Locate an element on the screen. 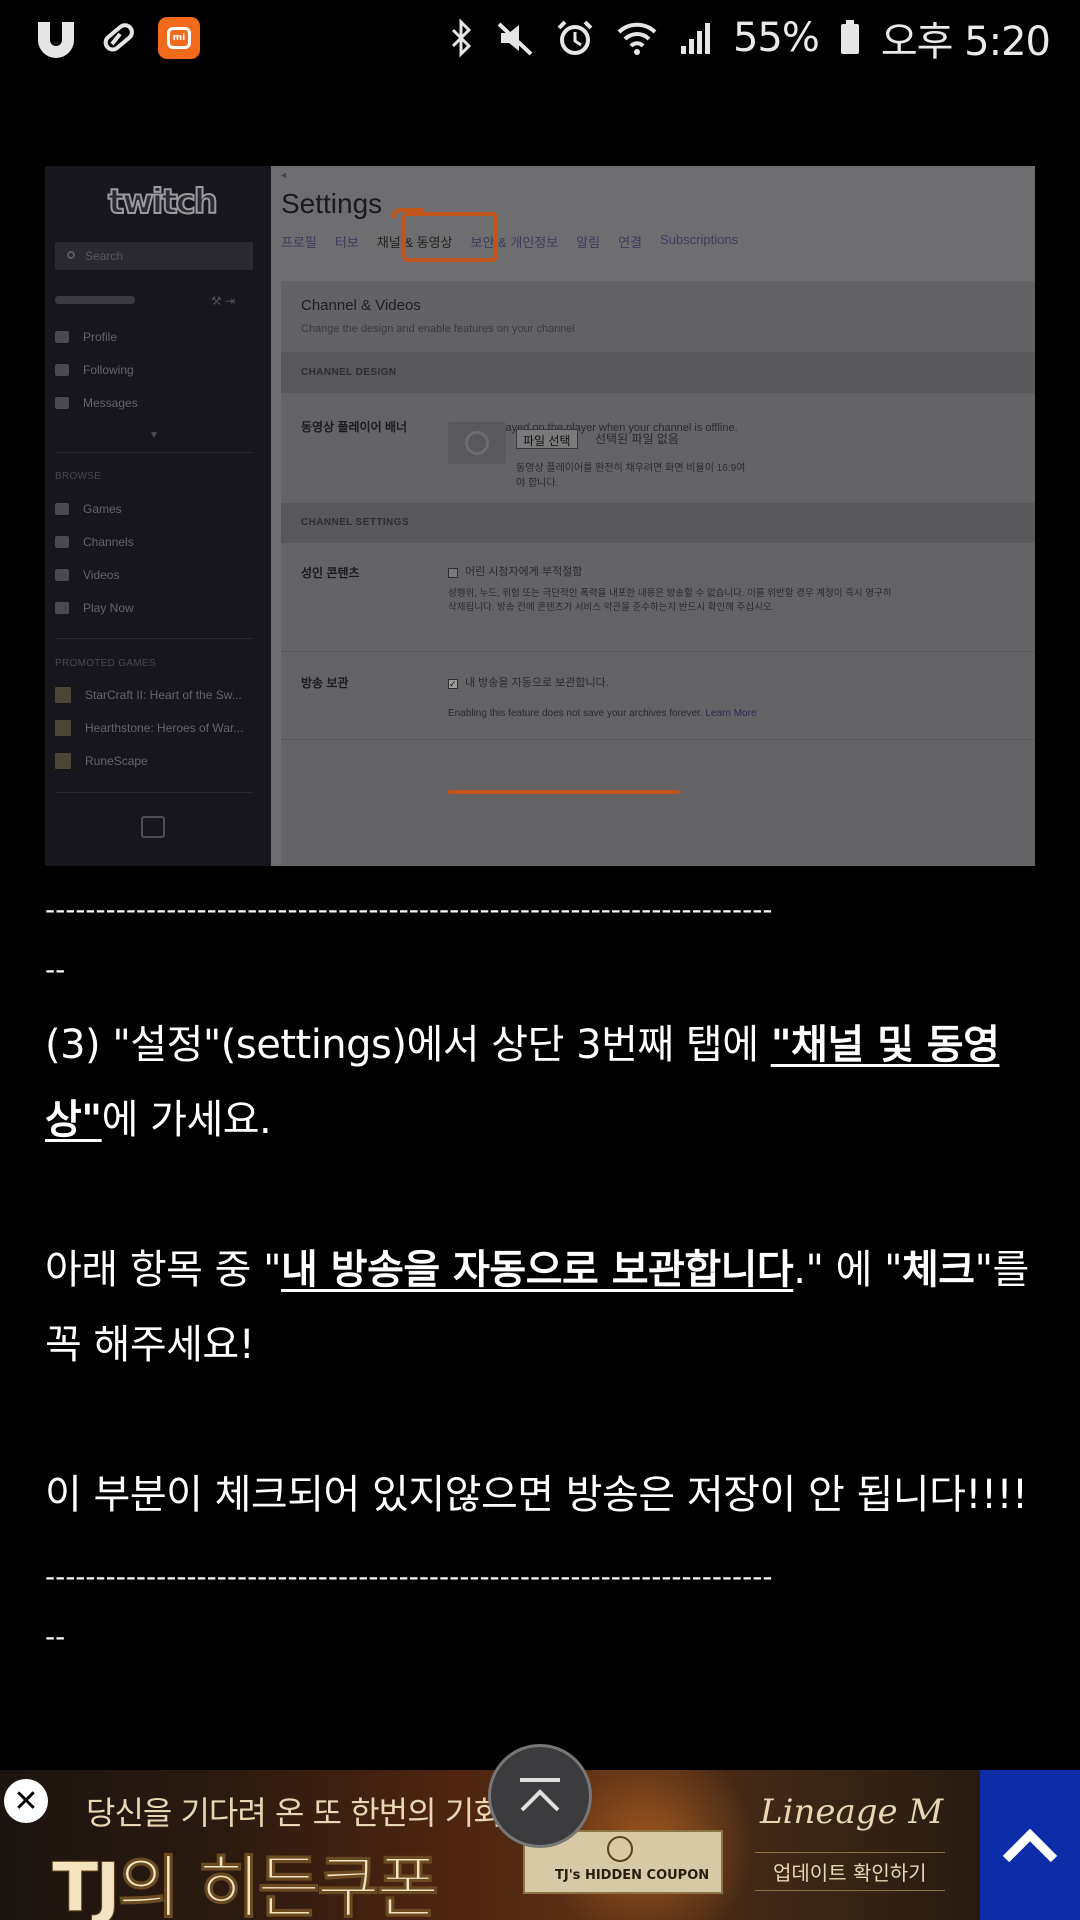 The image size is (1080, 1920). sidebar-item-games: Games is located at coordinates (88, 509).